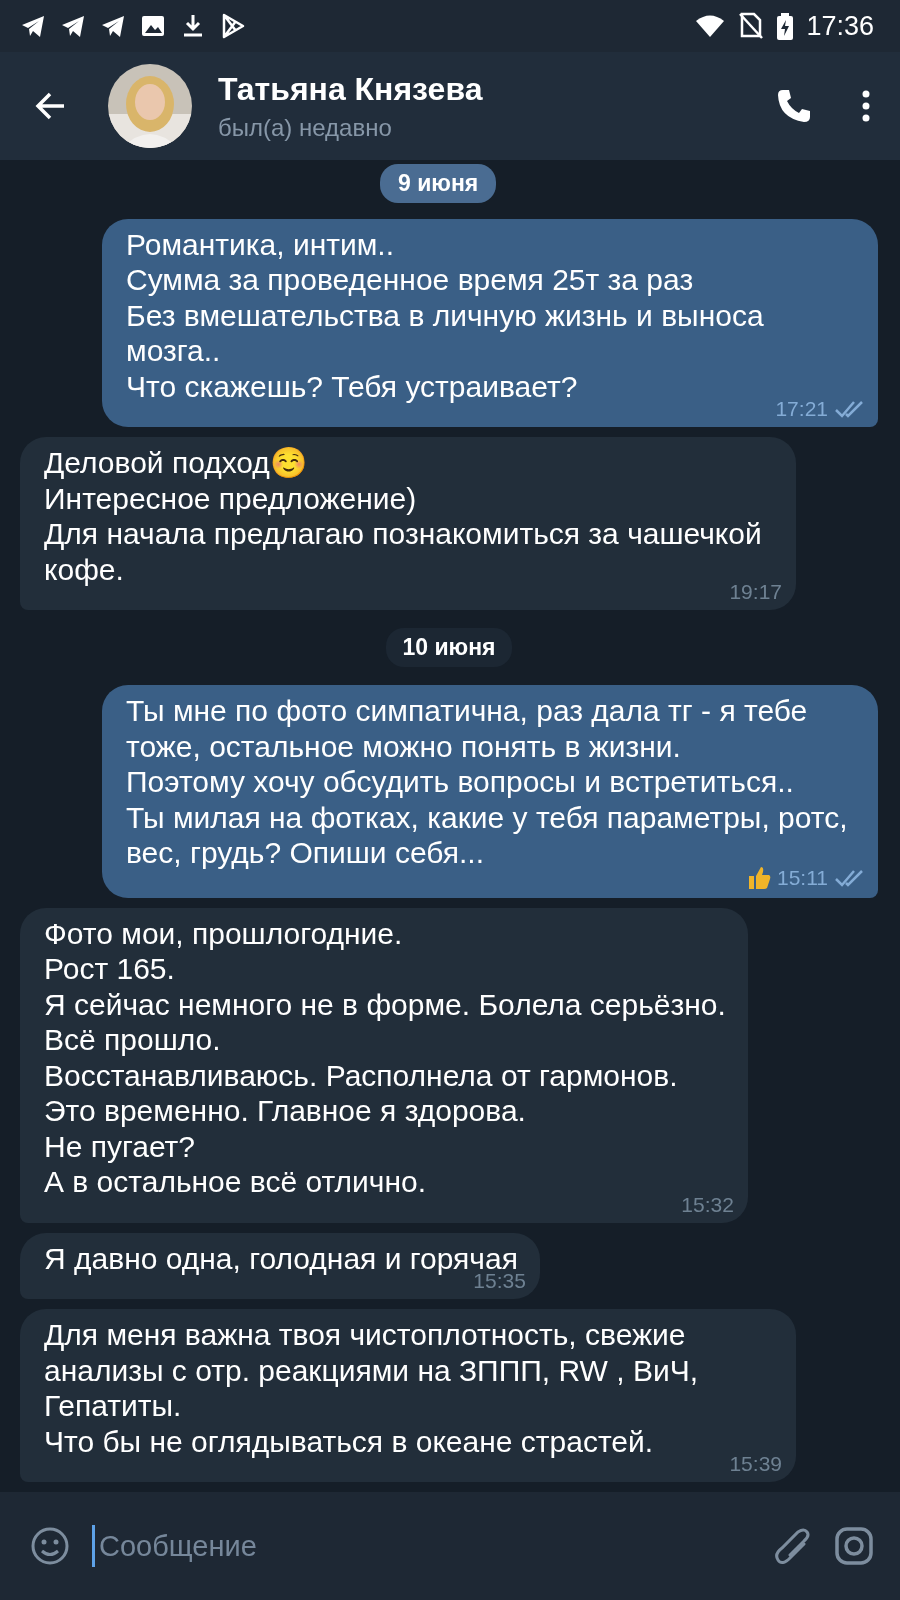  What do you see at coordinates (840, 26) in the screenshot?
I see `clock-time: 17:36` at bounding box center [840, 26].